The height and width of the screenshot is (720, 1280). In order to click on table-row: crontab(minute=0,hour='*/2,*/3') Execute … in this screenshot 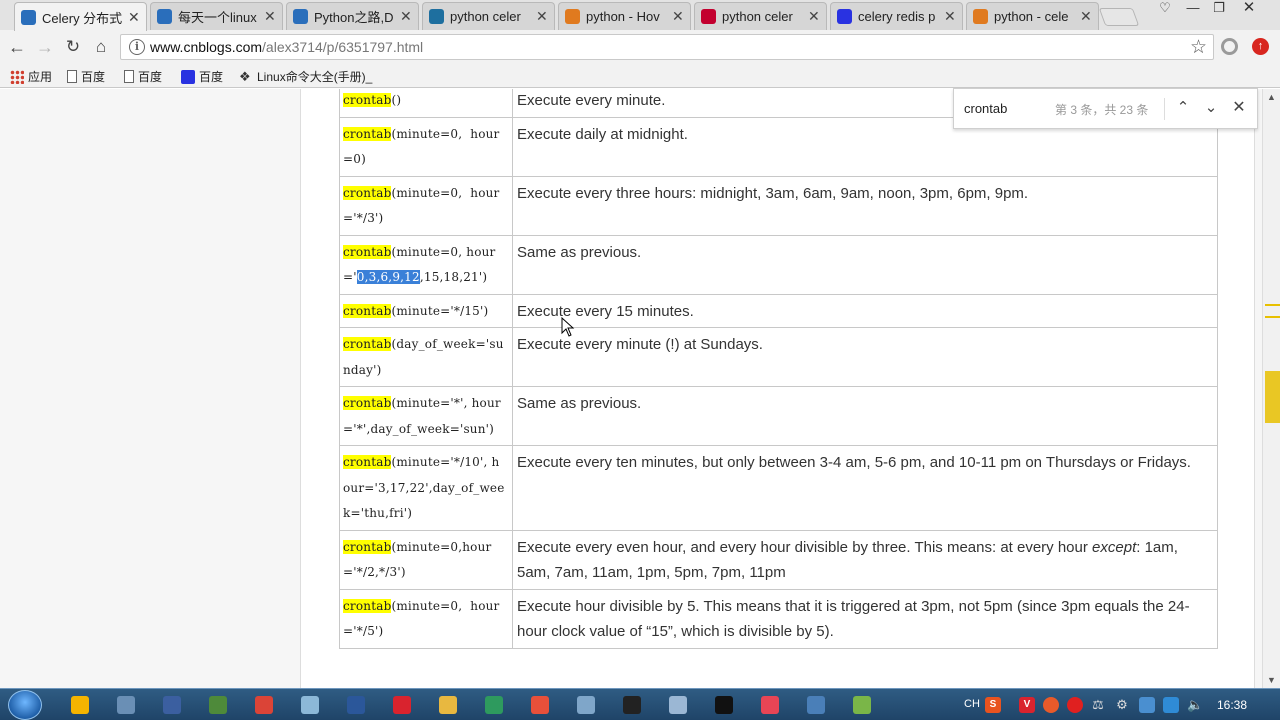, I will do `click(778, 559)`.